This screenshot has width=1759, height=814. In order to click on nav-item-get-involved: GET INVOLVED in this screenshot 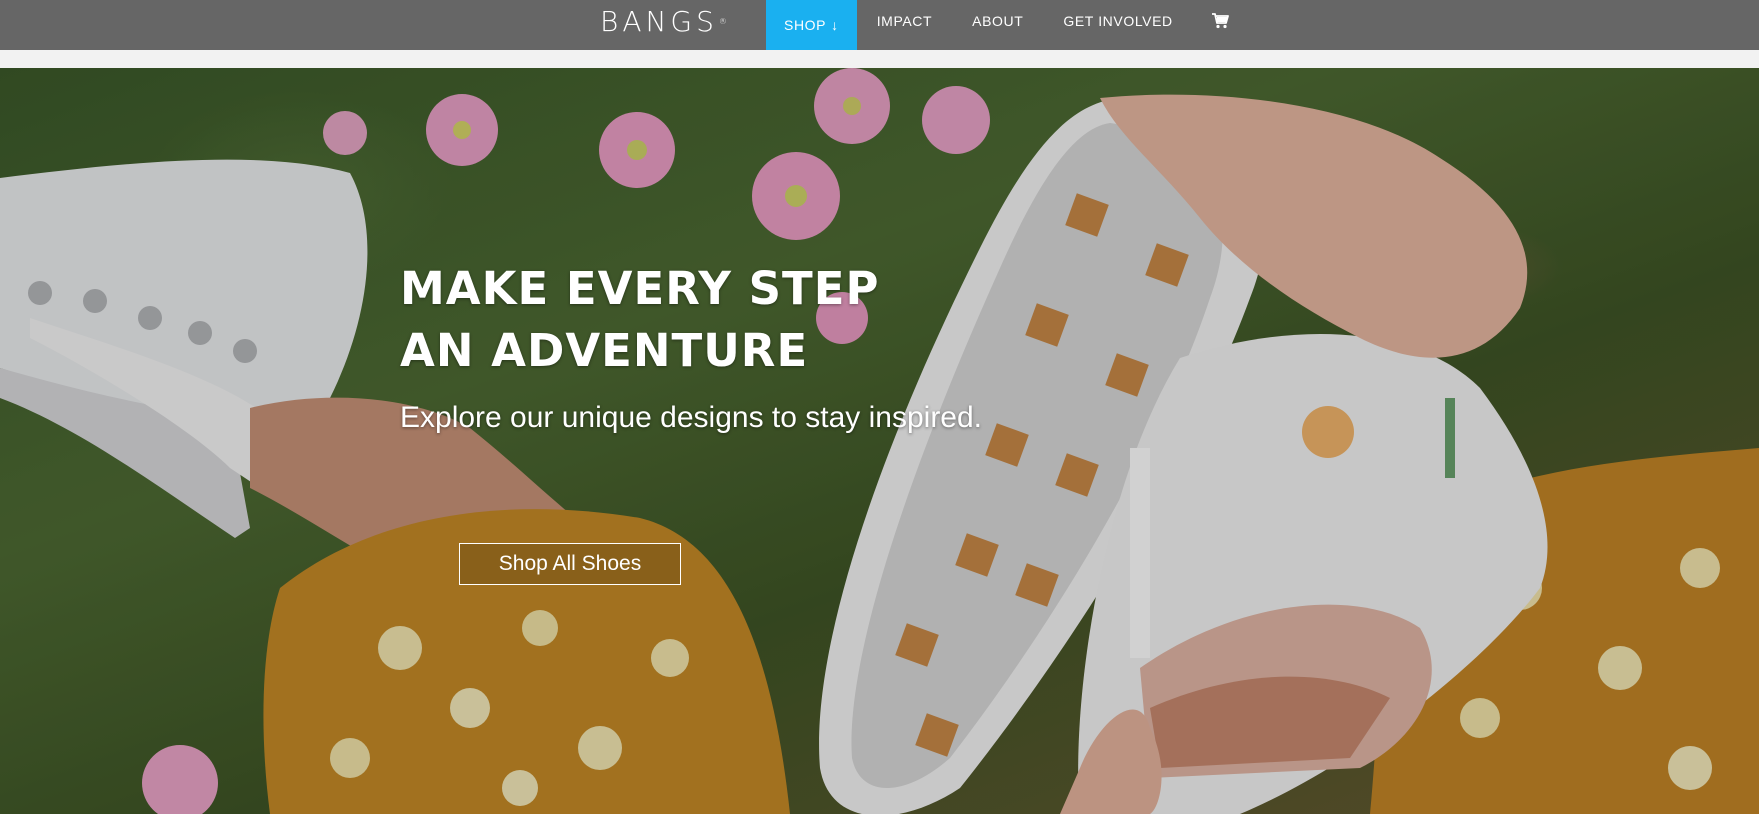, I will do `click(1117, 21)`.